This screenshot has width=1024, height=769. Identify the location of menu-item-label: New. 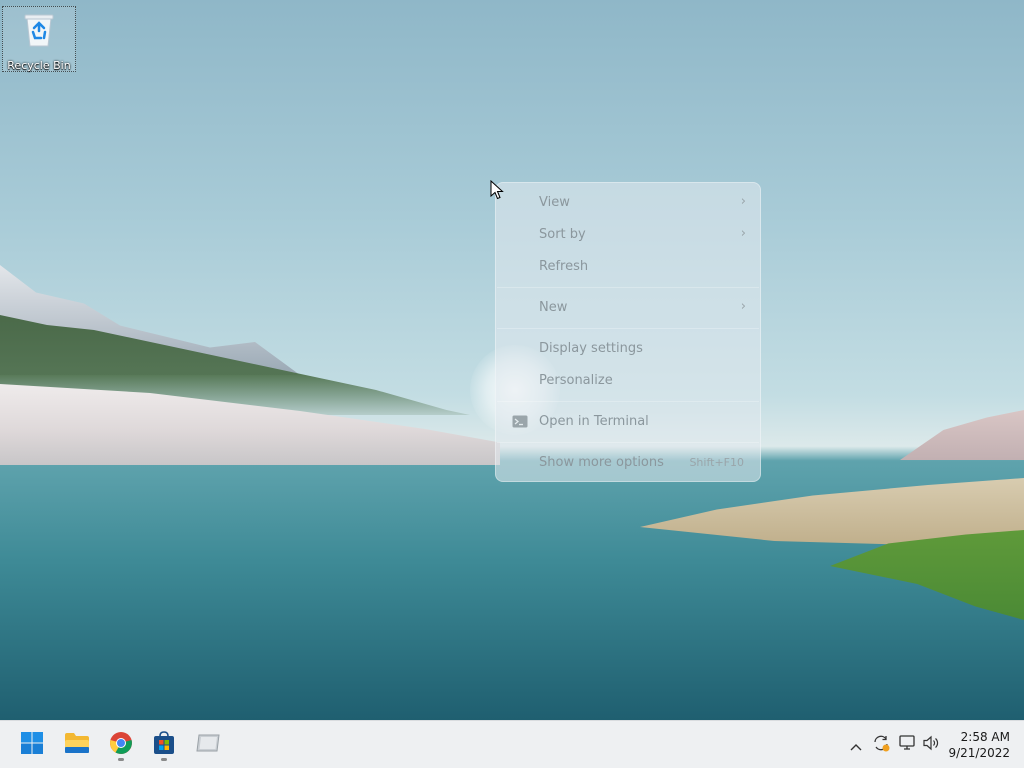
(553, 307).